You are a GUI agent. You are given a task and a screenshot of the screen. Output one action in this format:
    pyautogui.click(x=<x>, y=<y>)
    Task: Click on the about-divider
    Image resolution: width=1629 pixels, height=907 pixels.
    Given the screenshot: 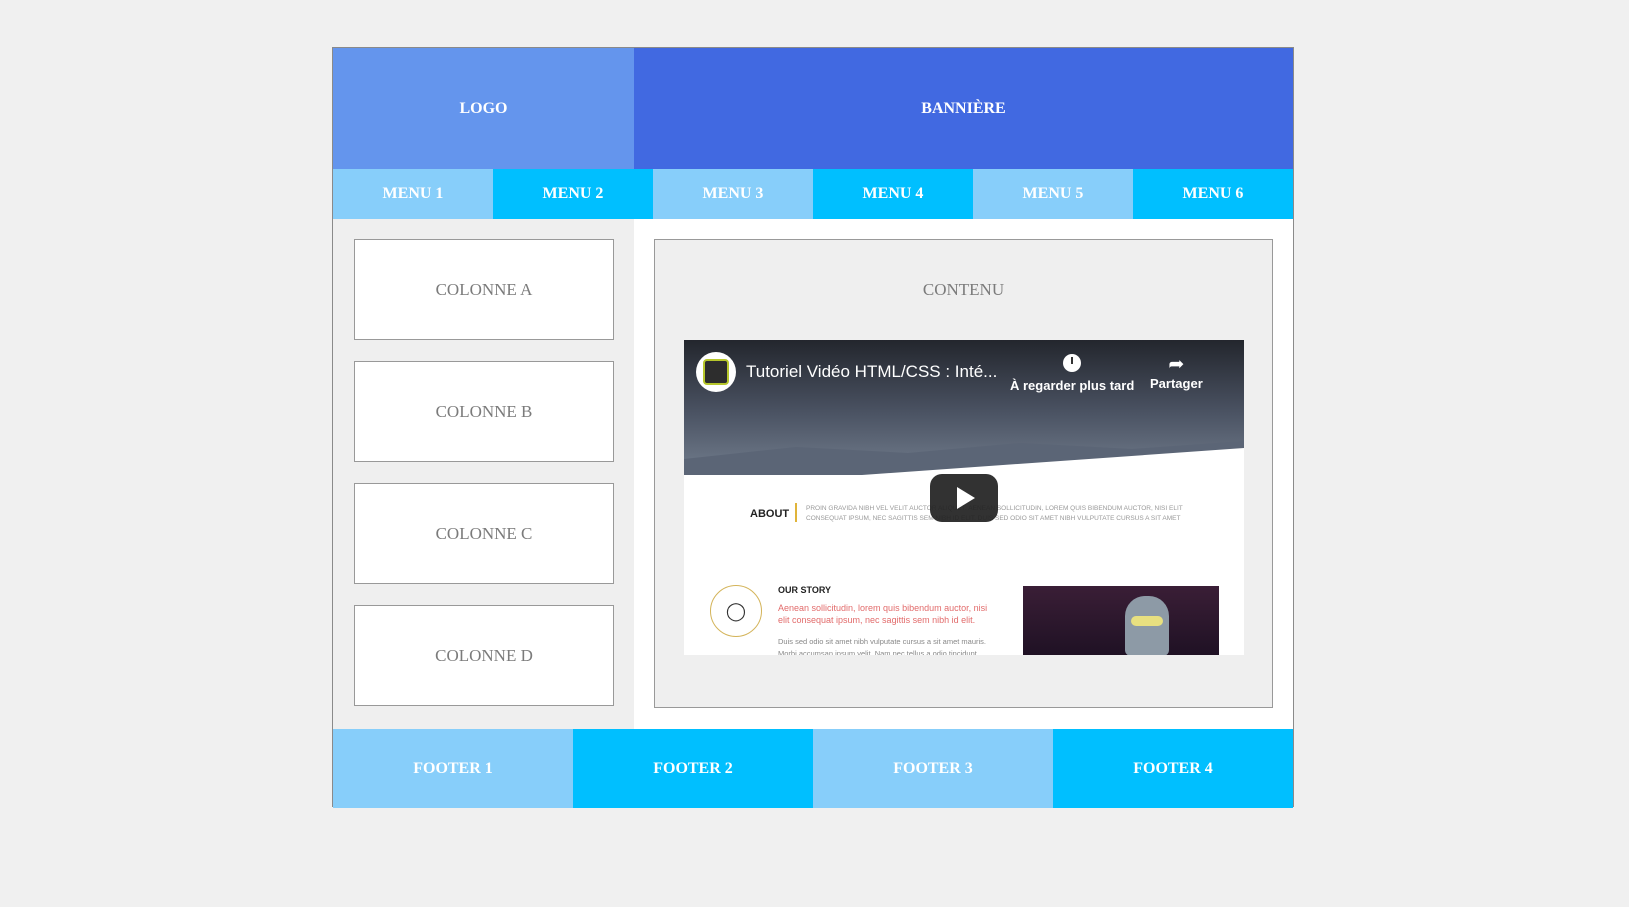 What is the action you would take?
    pyautogui.click(x=796, y=512)
    